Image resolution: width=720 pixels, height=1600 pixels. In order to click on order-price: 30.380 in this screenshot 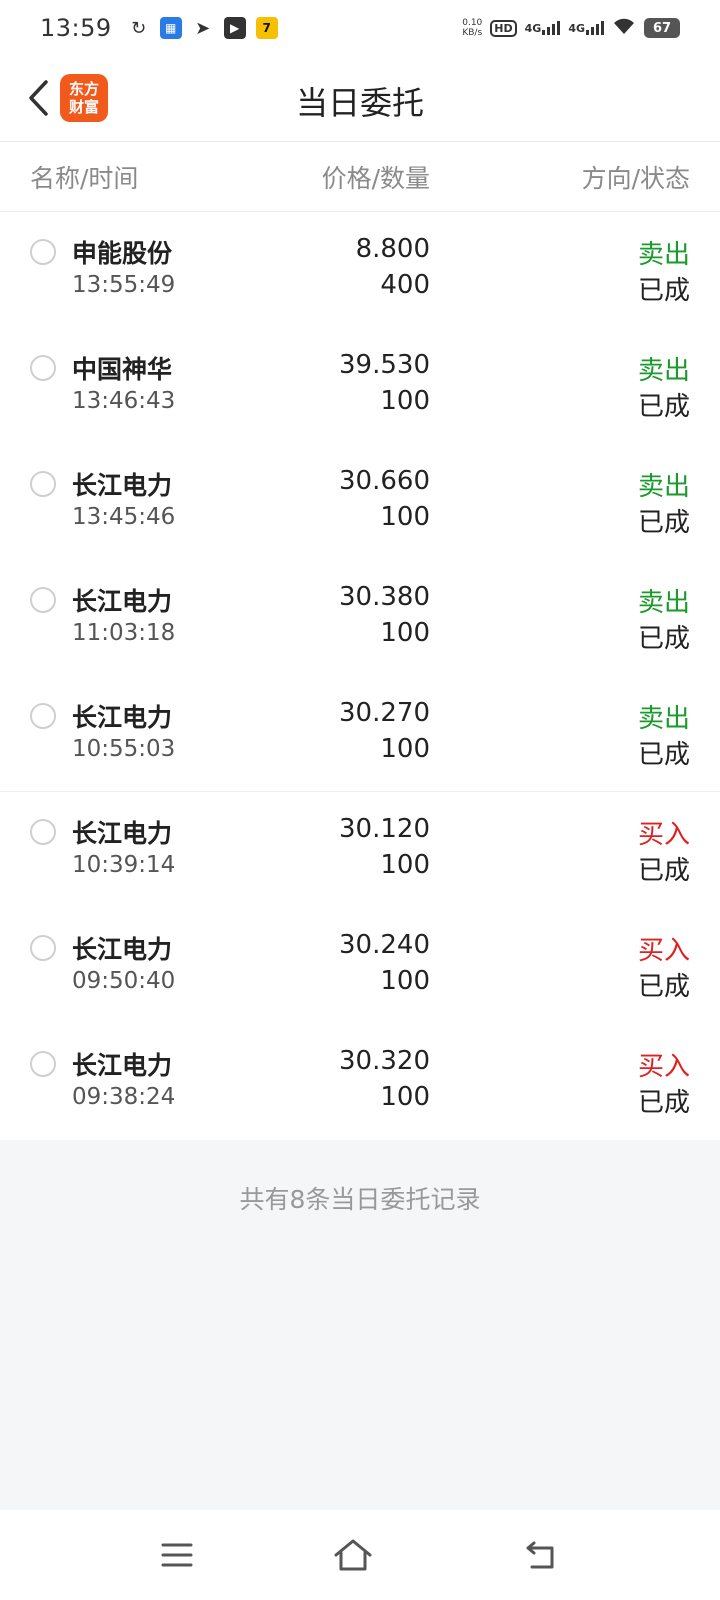, I will do `click(384, 597)`.